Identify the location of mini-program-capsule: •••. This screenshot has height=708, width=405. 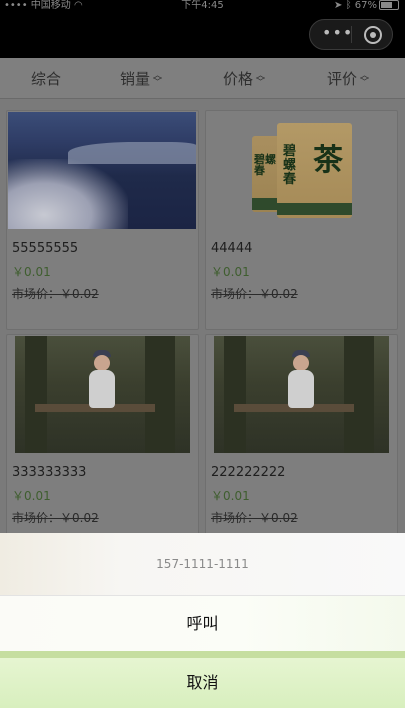
(351, 34).